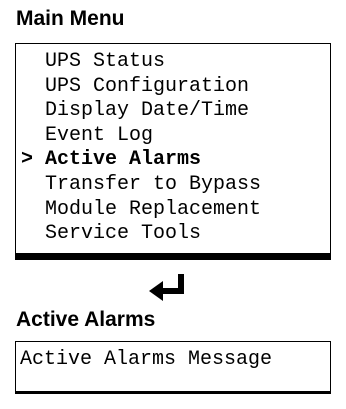  What do you see at coordinates (147, 86) in the screenshot?
I see `menu-item-label: UPS Configuration` at bounding box center [147, 86].